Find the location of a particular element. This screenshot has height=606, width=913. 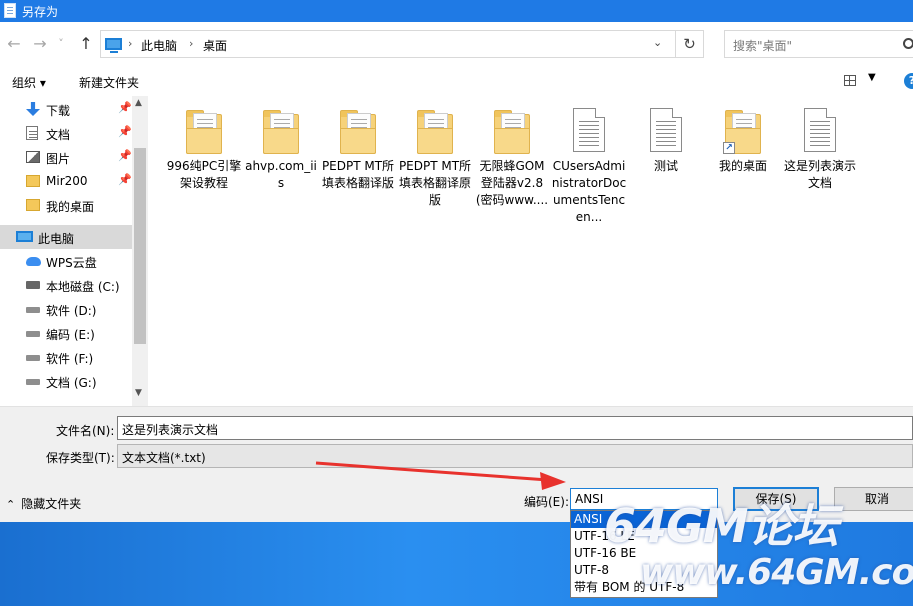

sidebar-item-drive-e: 编码 (E:) is located at coordinates (66, 333).